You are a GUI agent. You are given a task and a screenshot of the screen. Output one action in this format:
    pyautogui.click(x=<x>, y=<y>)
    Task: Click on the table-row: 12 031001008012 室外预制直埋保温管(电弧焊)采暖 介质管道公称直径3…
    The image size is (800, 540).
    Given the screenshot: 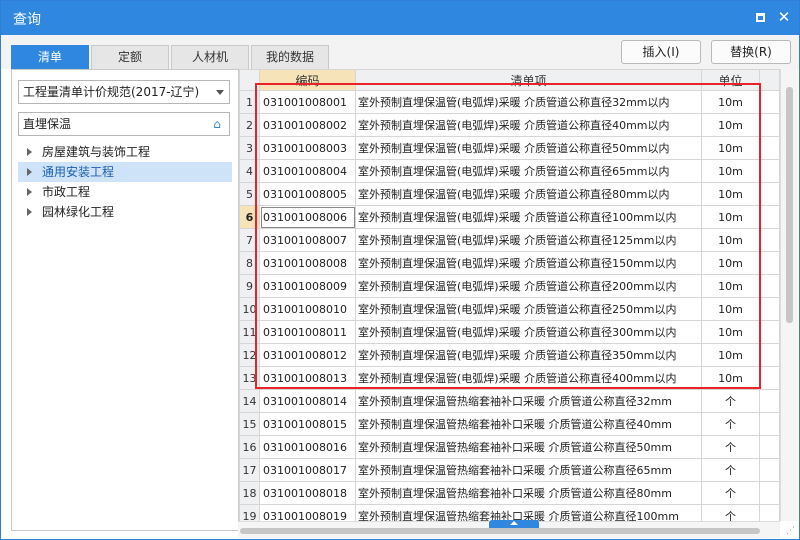 What is the action you would take?
    pyautogui.click(x=509, y=355)
    